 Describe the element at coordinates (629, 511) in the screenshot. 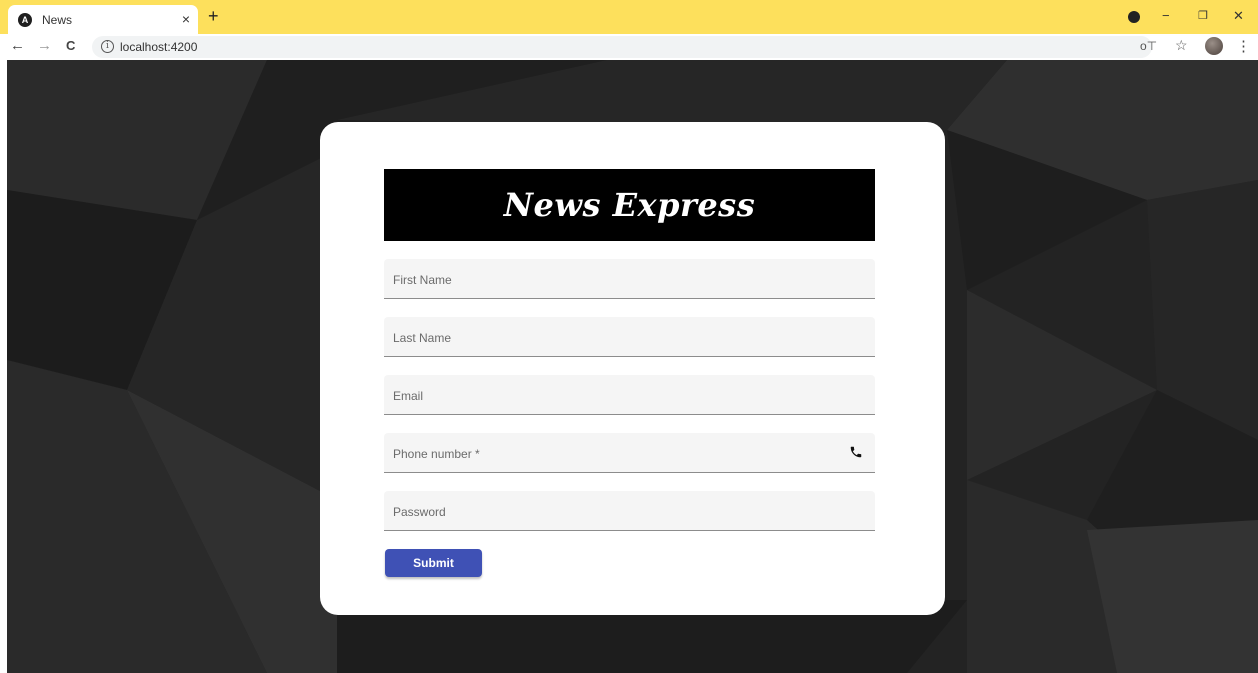

I see `password-field: Password` at that location.